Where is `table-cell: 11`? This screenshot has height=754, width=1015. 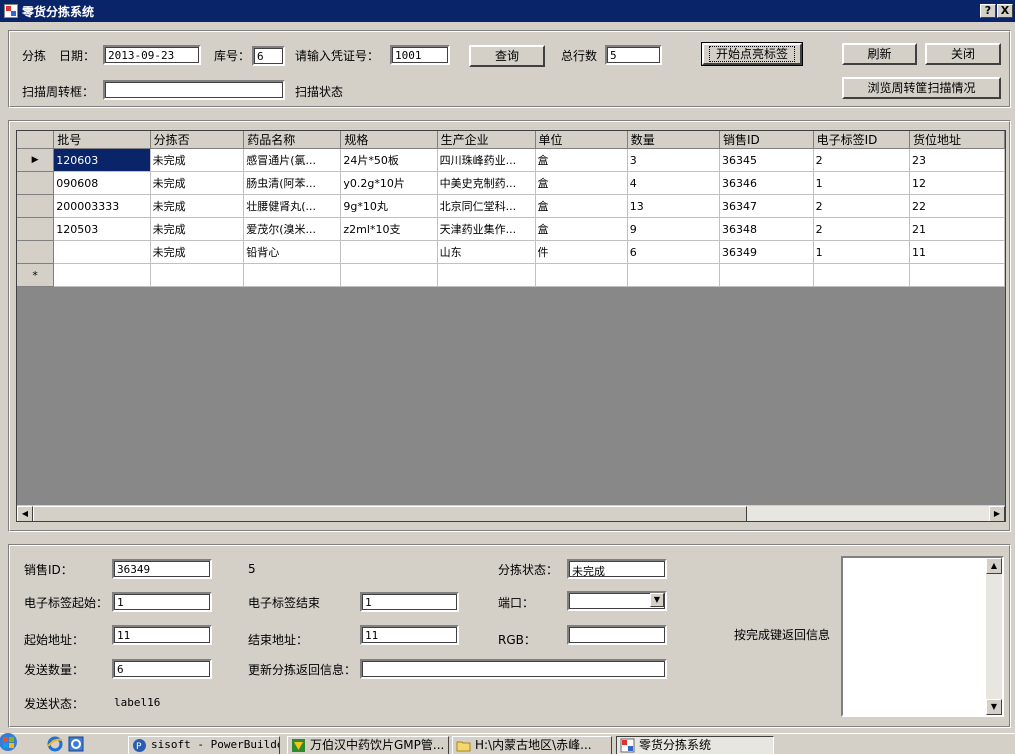 table-cell: 11 is located at coordinates (957, 252).